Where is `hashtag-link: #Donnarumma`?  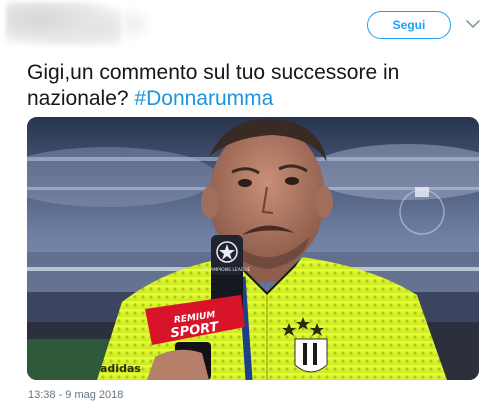 hashtag-link: #Donnarumma is located at coordinates (203, 98).